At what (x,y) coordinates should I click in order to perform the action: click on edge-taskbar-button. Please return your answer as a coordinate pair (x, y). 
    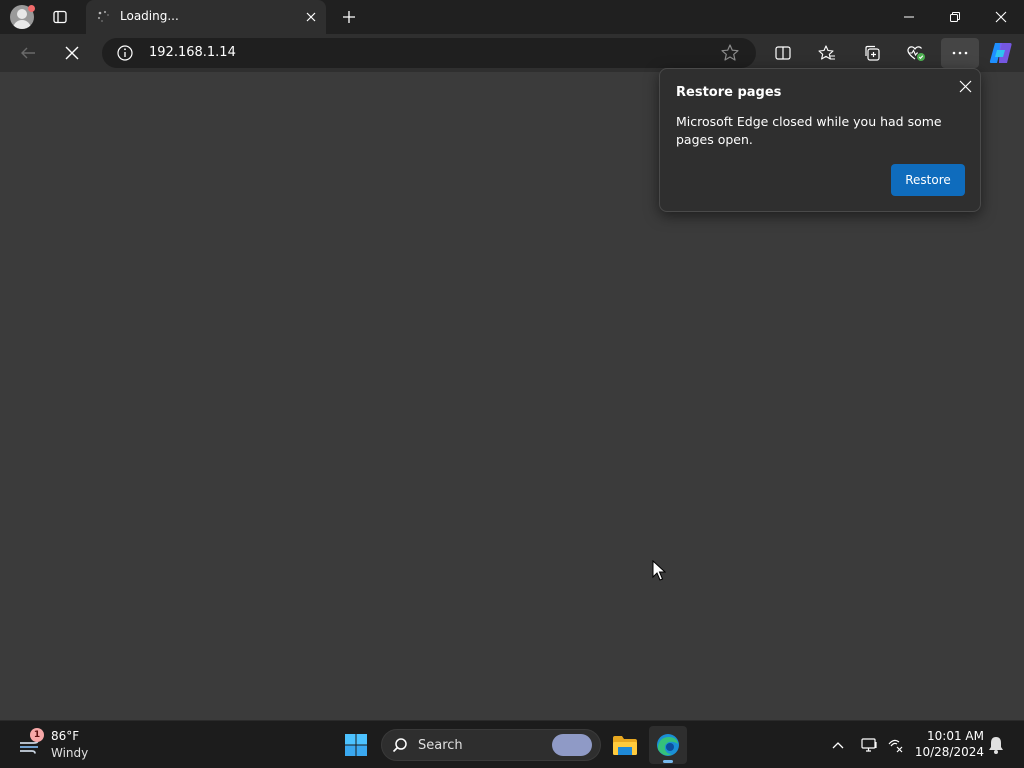
    Looking at the image, I should click on (668, 745).